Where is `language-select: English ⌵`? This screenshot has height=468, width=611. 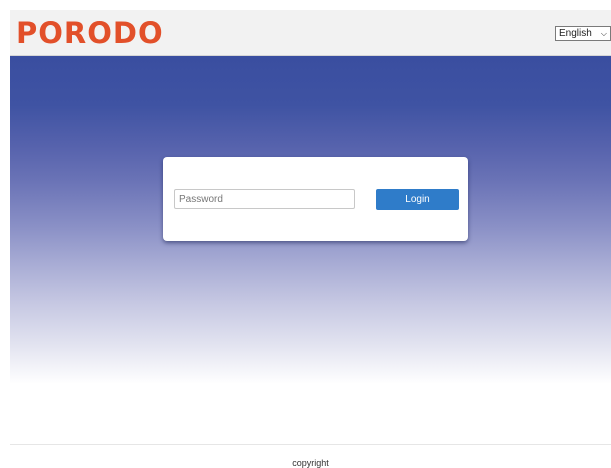
language-select: English ⌵ is located at coordinates (583, 33).